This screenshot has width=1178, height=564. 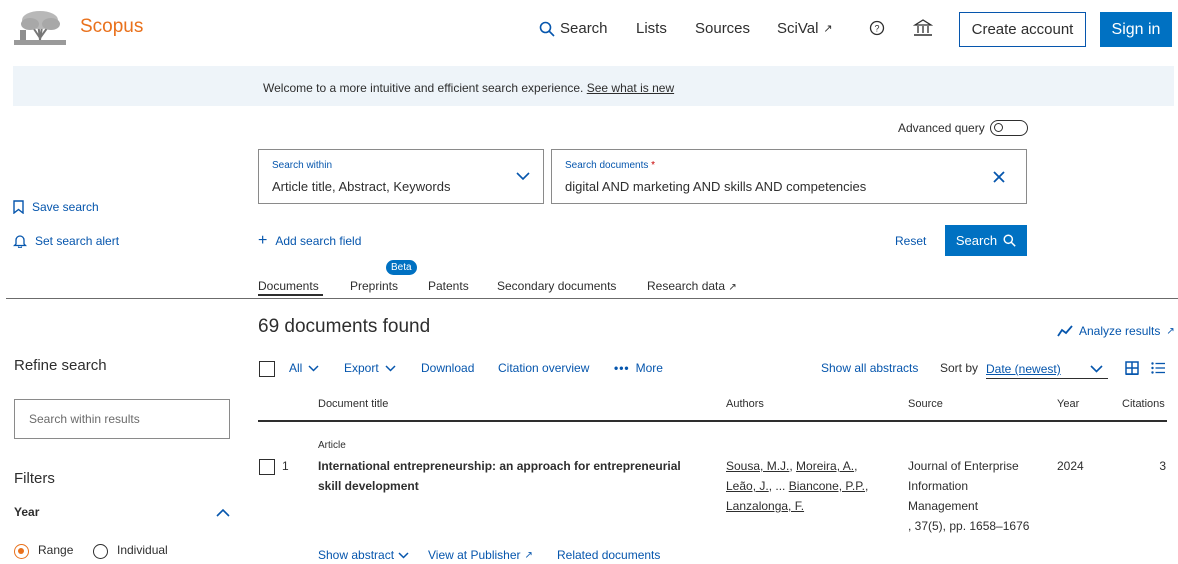 What do you see at coordinates (923, 29) in the screenshot?
I see `institution-icon` at bounding box center [923, 29].